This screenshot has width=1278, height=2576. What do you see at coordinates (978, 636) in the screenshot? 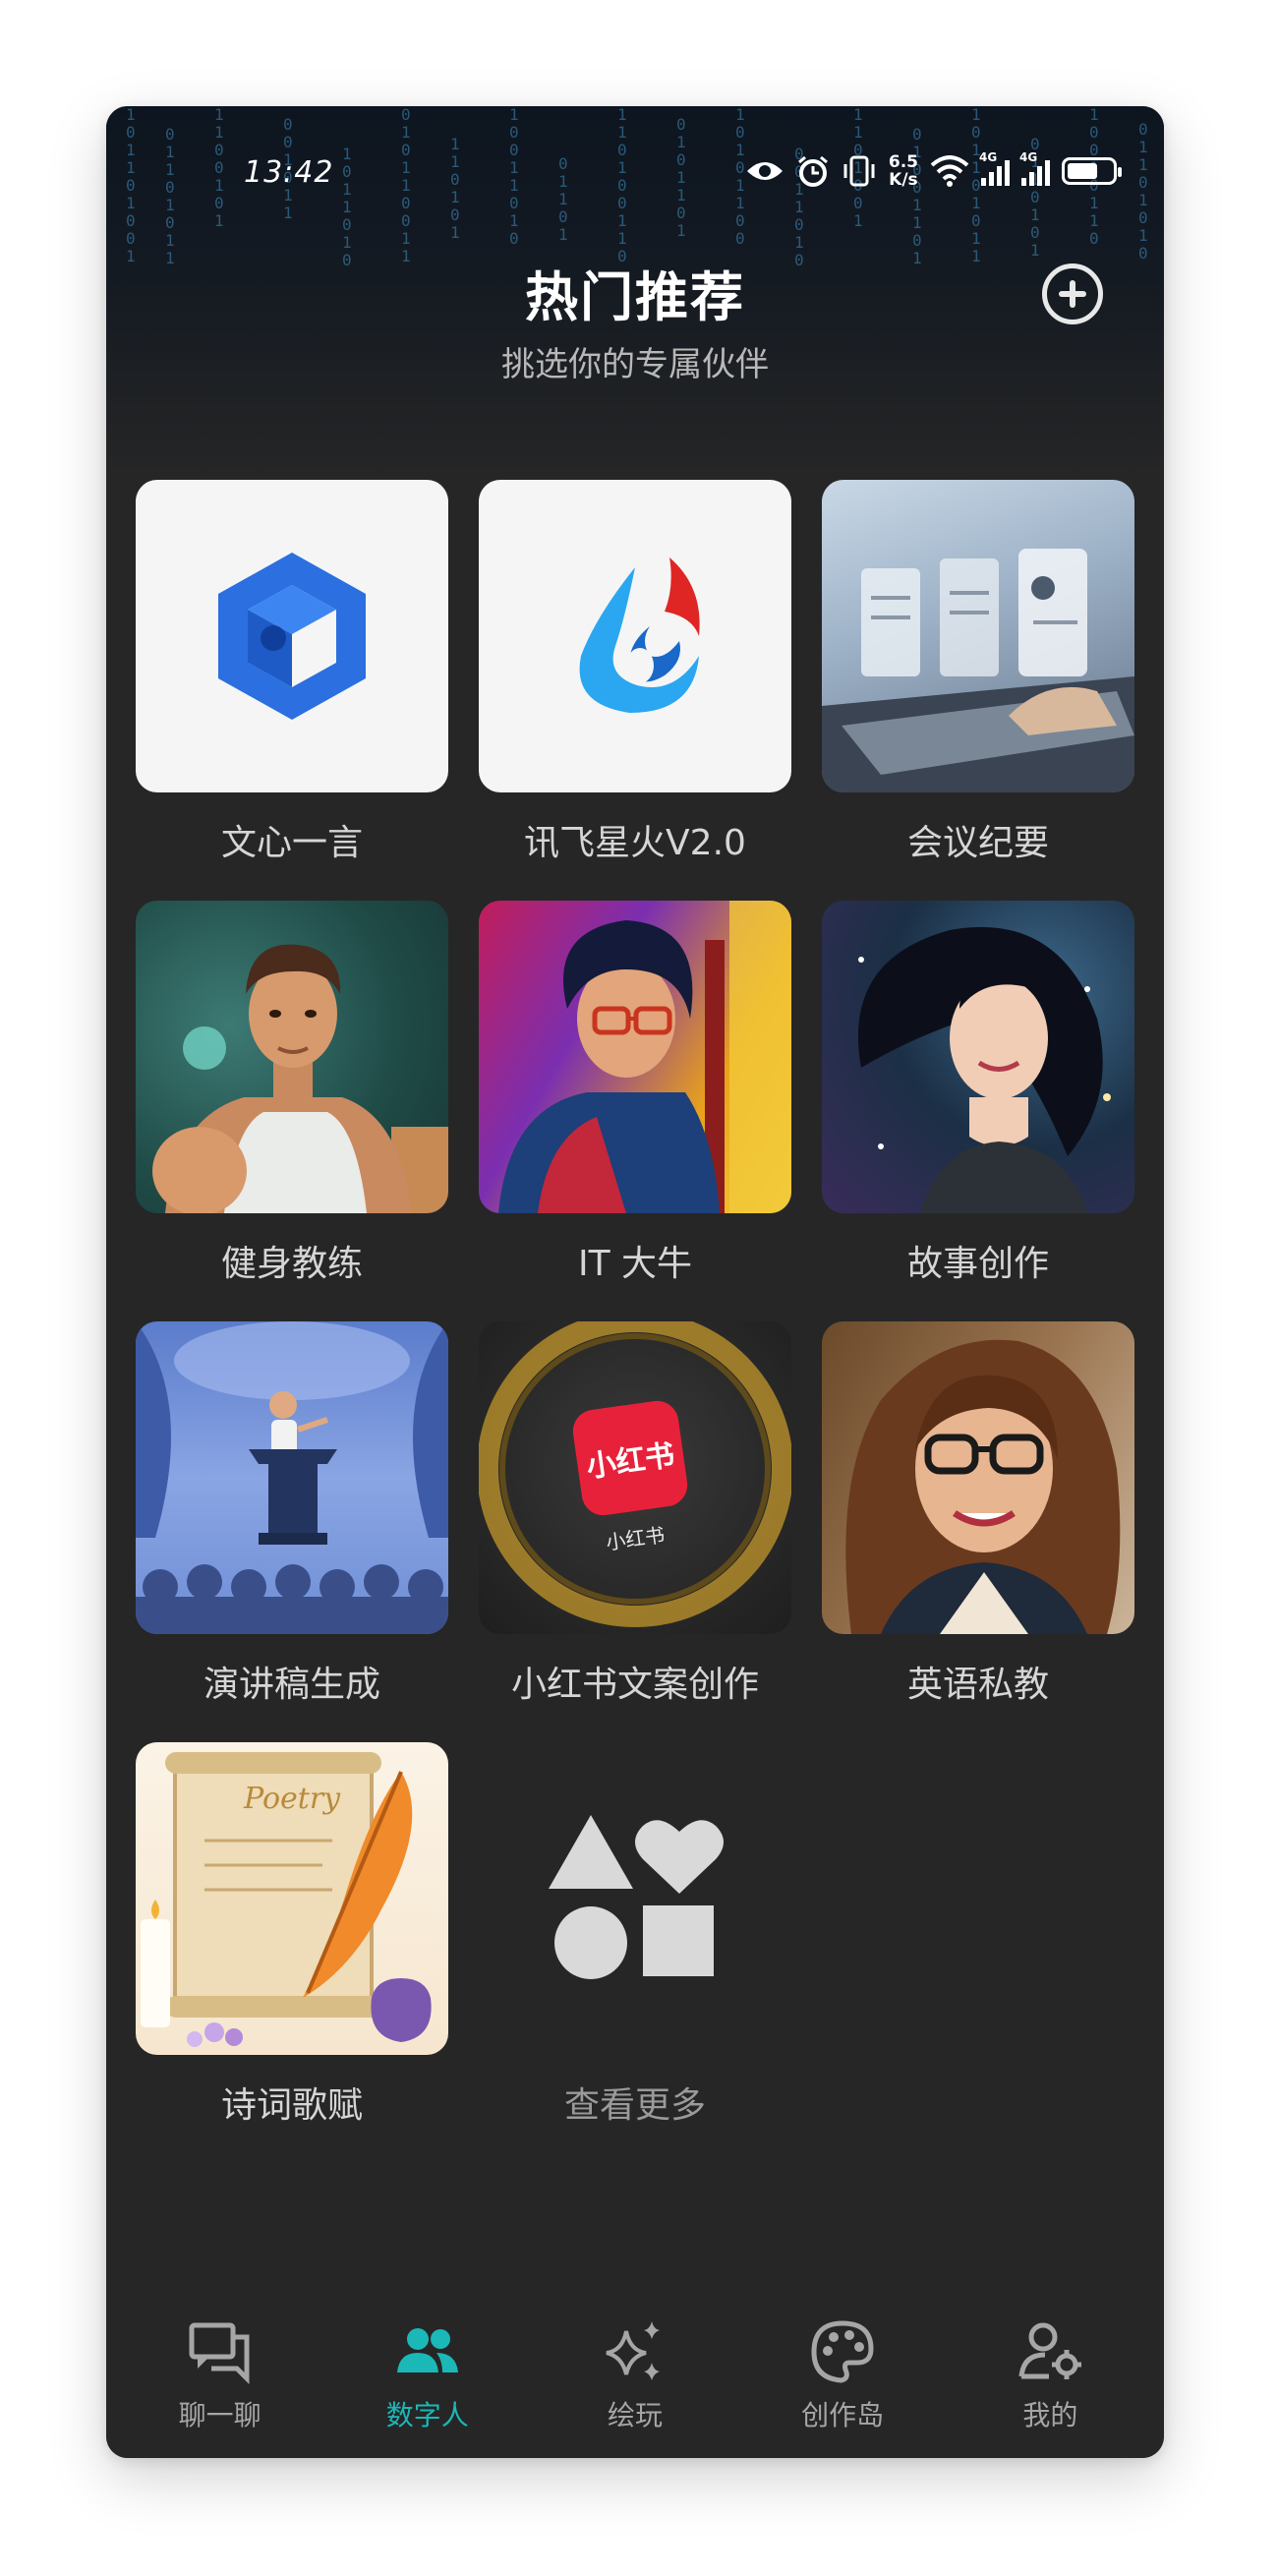
I see `meeting-laptop-image` at bounding box center [978, 636].